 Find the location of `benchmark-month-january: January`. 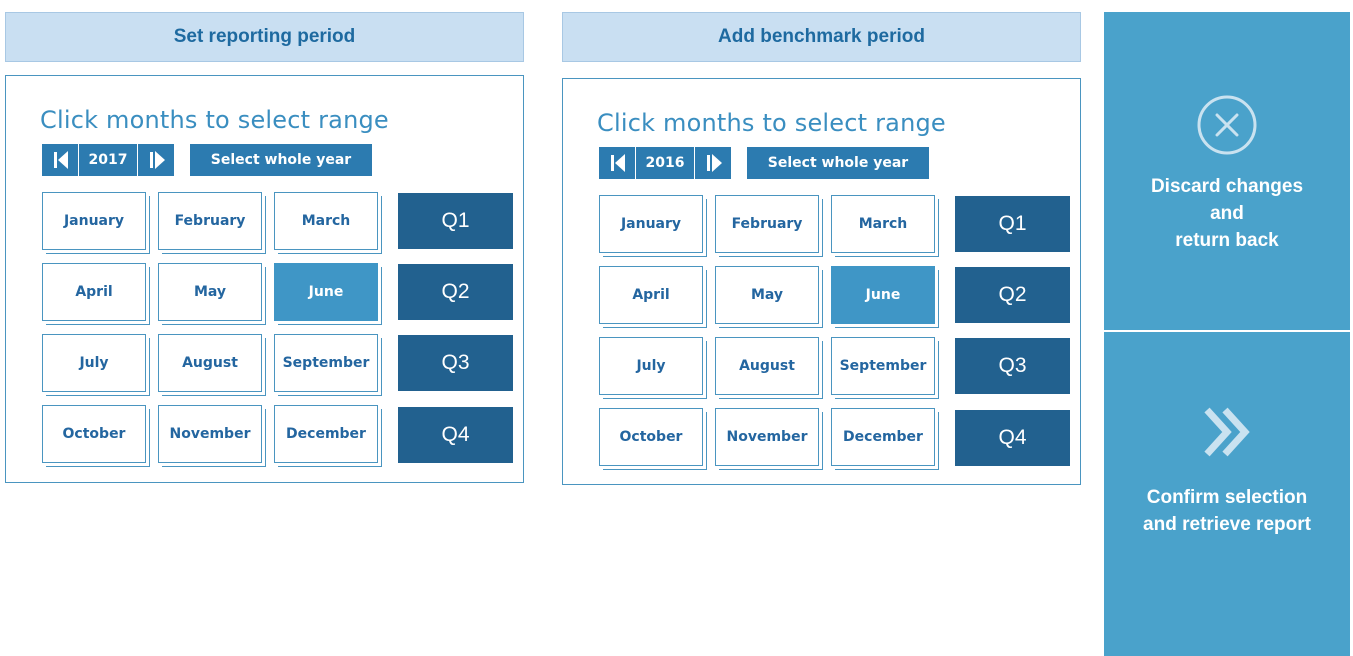

benchmark-month-january: January is located at coordinates (651, 224).